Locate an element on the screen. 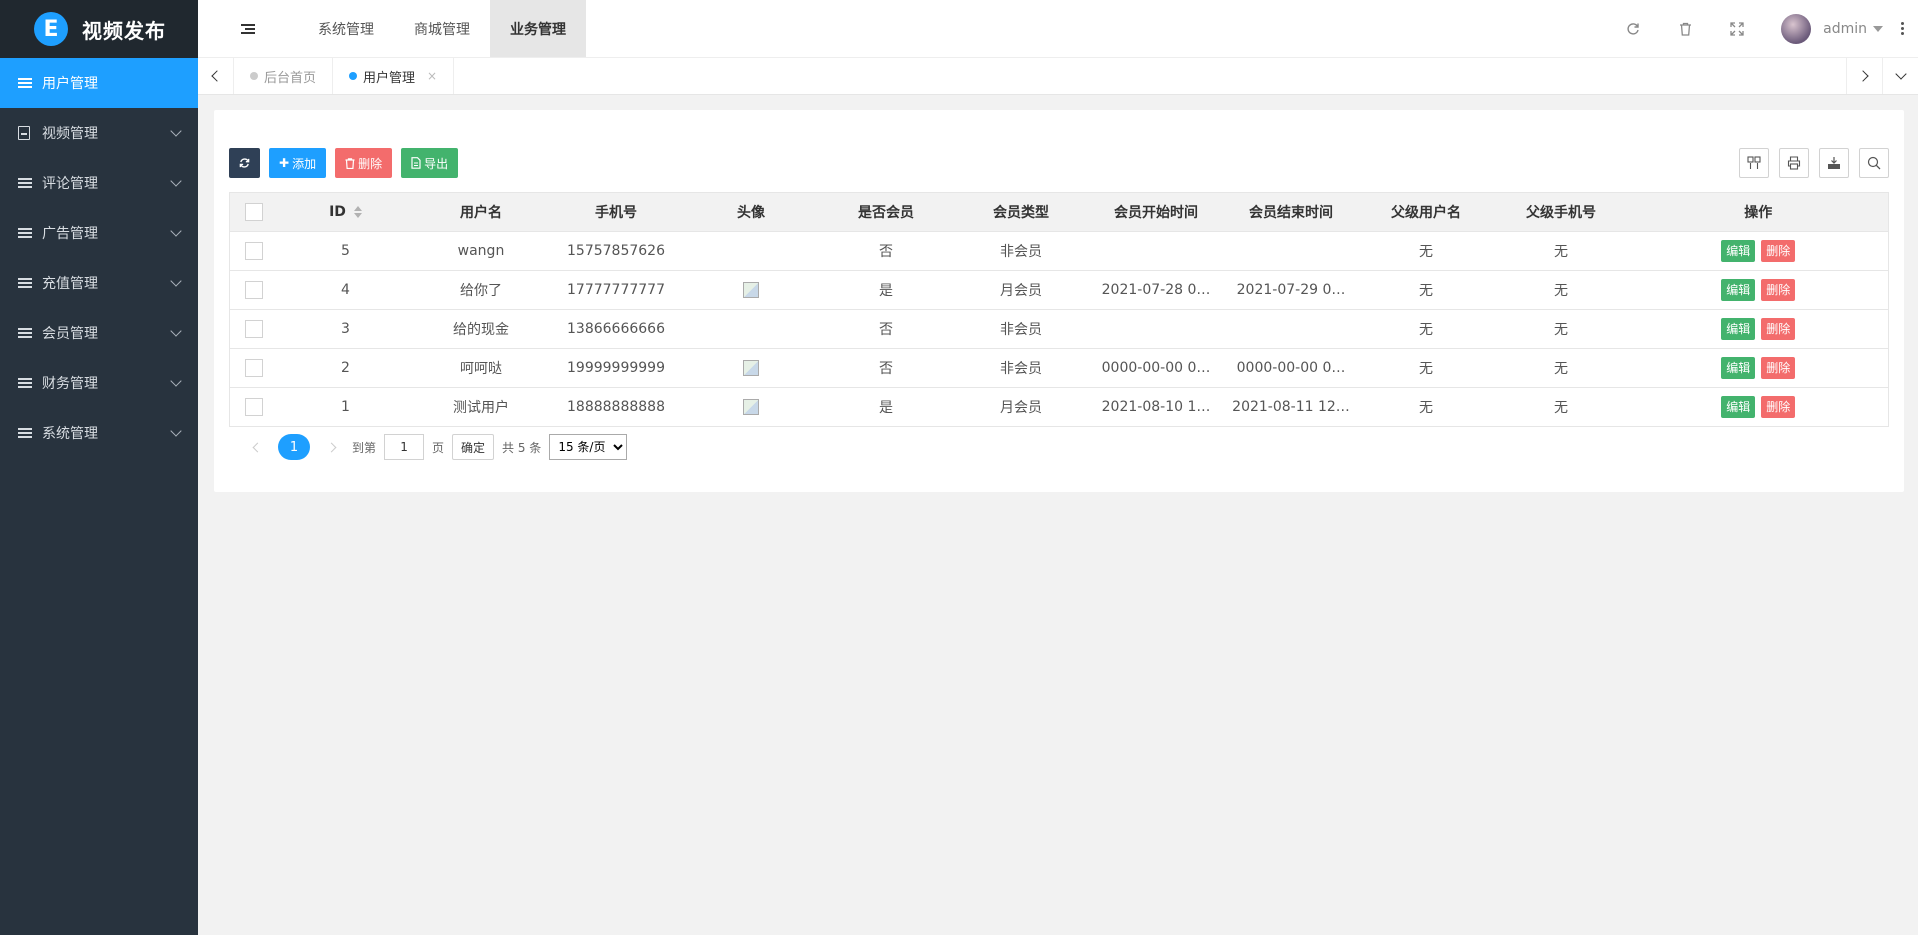 This screenshot has width=1918, height=935. column-header-parent-phone: 父级手机号 is located at coordinates (1561, 212).